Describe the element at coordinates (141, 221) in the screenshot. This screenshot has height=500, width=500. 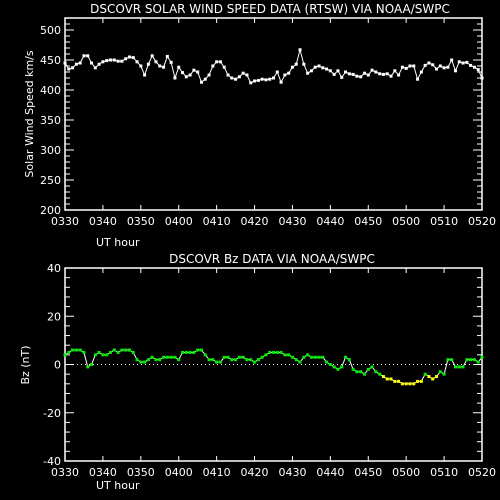
I see `x-tick-label: 0350` at that location.